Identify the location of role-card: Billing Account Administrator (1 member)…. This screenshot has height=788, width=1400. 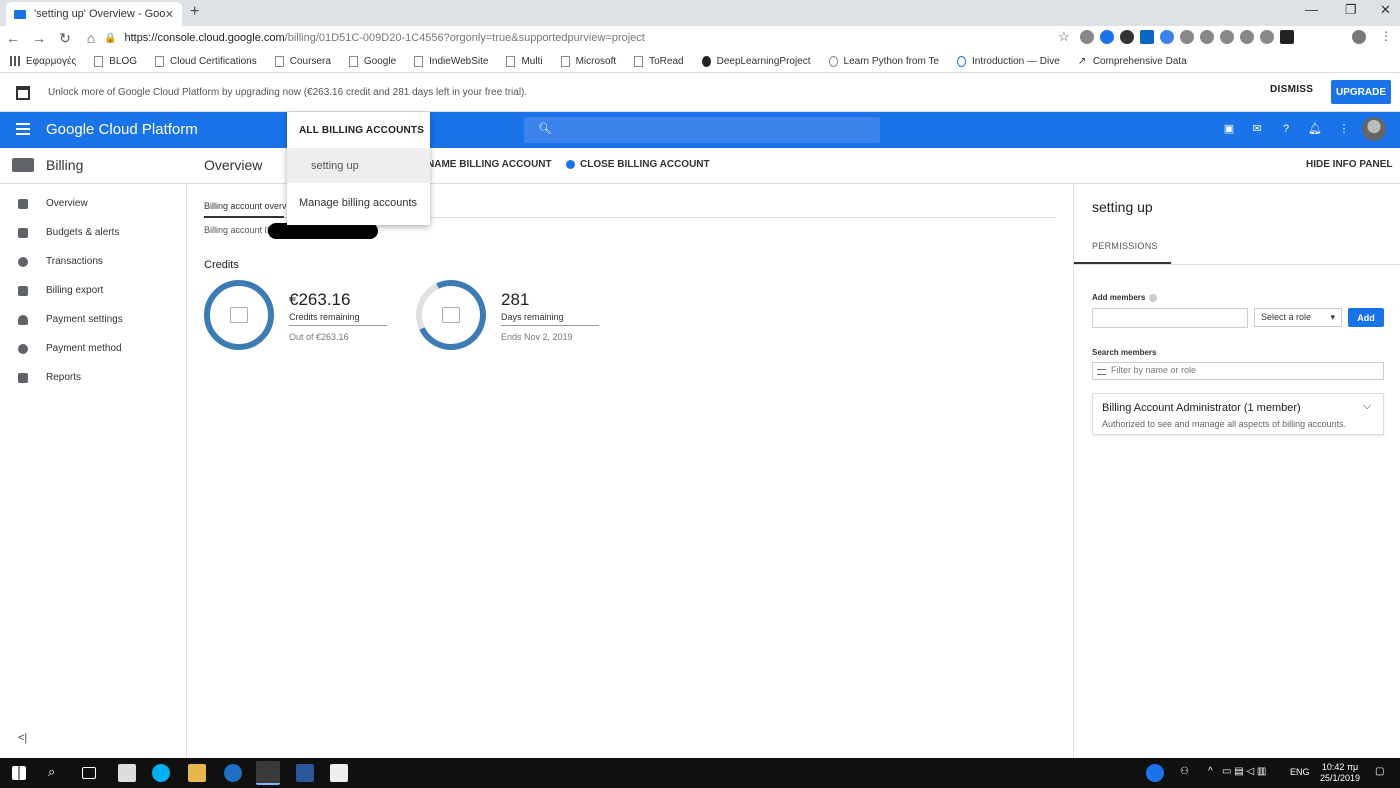
(1238, 414).